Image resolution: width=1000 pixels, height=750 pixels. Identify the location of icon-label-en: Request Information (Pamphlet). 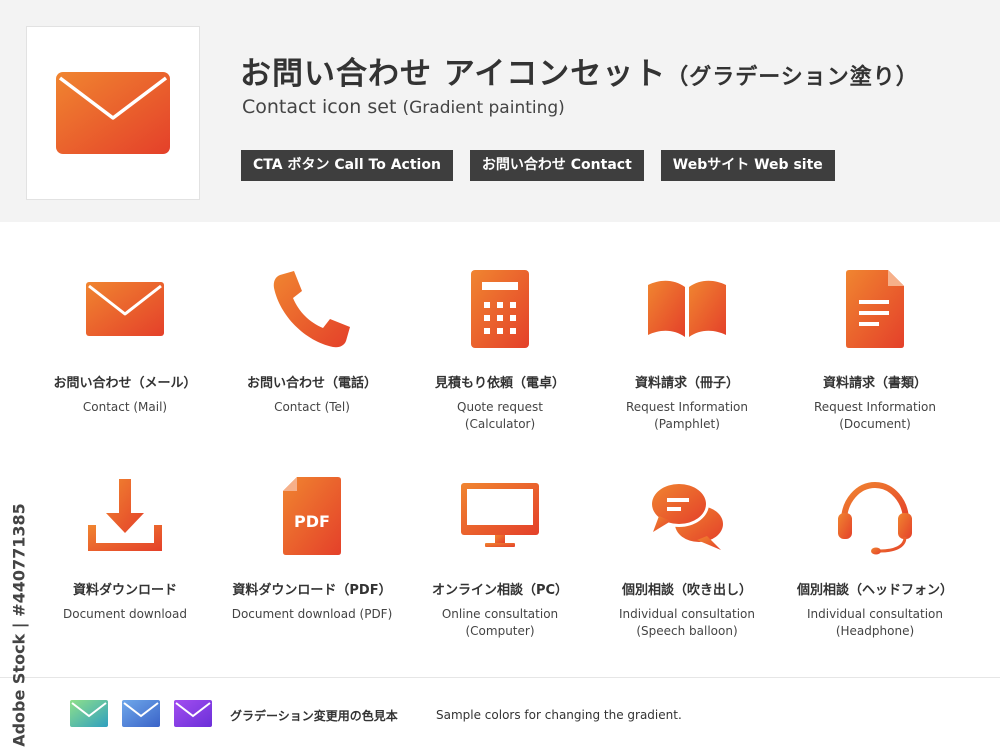
(687, 415).